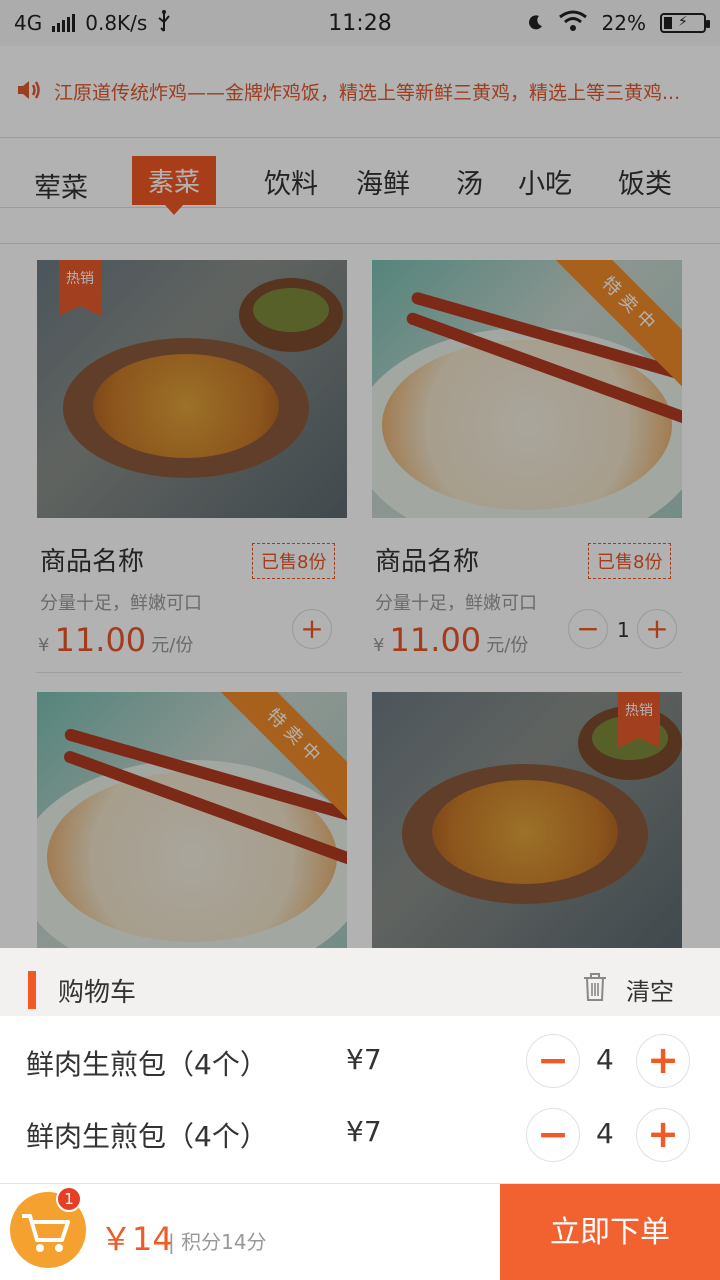 Image resolution: width=720 pixels, height=1280 pixels. What do you see at coordinates (48, 1243) in the screenshot?
I see `shopping-cart-icon` at bounding box center [48, 1243].